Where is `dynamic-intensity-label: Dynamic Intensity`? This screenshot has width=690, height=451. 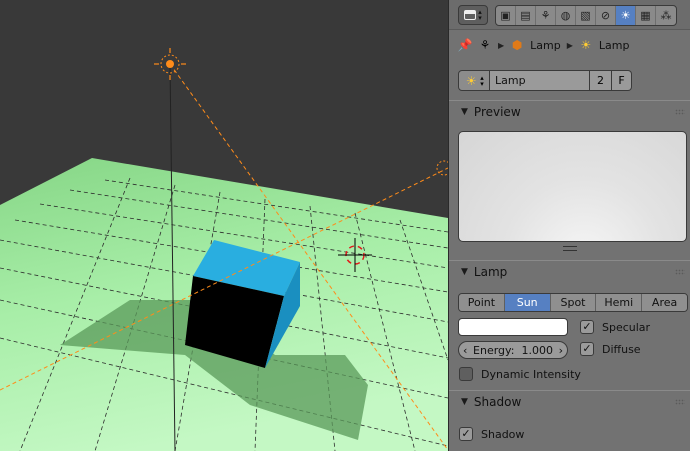 dynamic-intensity-label: Dynamic Intensity is located at coordinates (531, 374).